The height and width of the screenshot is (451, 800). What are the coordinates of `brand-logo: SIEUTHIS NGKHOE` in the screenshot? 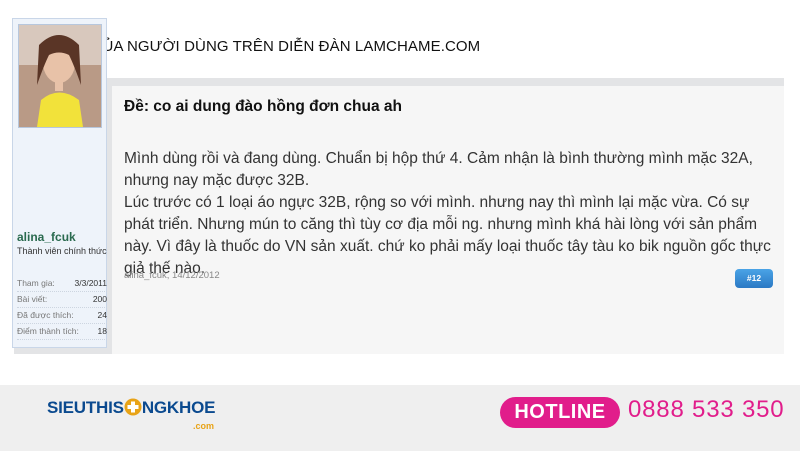 It's located at (131, 408).